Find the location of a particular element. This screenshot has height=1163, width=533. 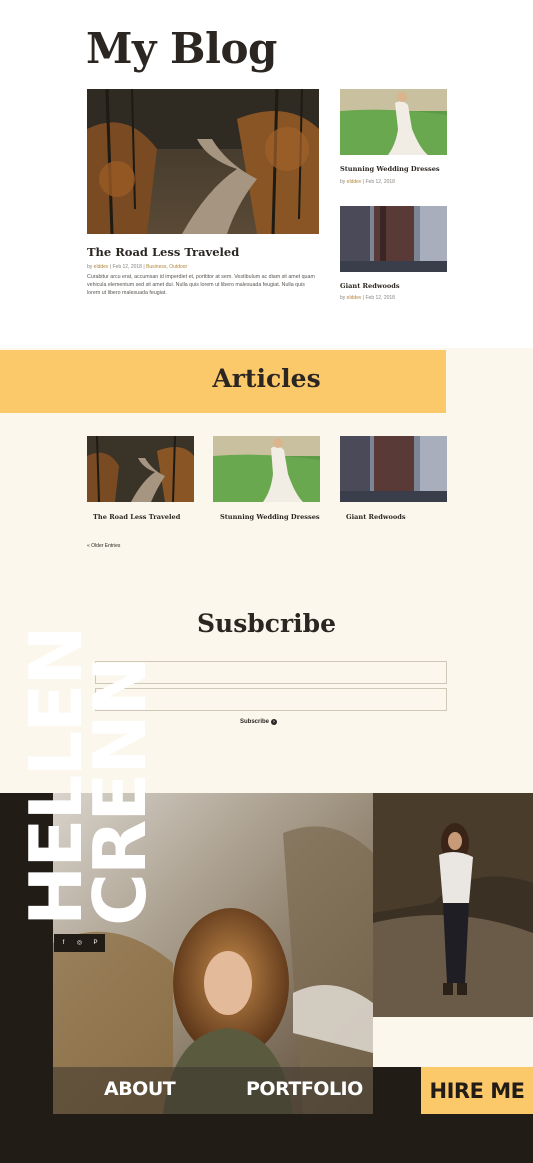

instagram-icon: ◎ is located at coordinates (79, 943).